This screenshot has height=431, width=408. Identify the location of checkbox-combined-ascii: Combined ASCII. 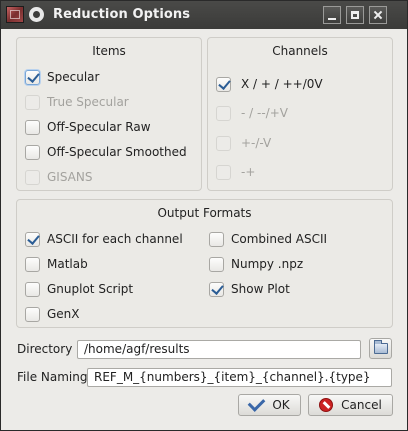
(268, 239).